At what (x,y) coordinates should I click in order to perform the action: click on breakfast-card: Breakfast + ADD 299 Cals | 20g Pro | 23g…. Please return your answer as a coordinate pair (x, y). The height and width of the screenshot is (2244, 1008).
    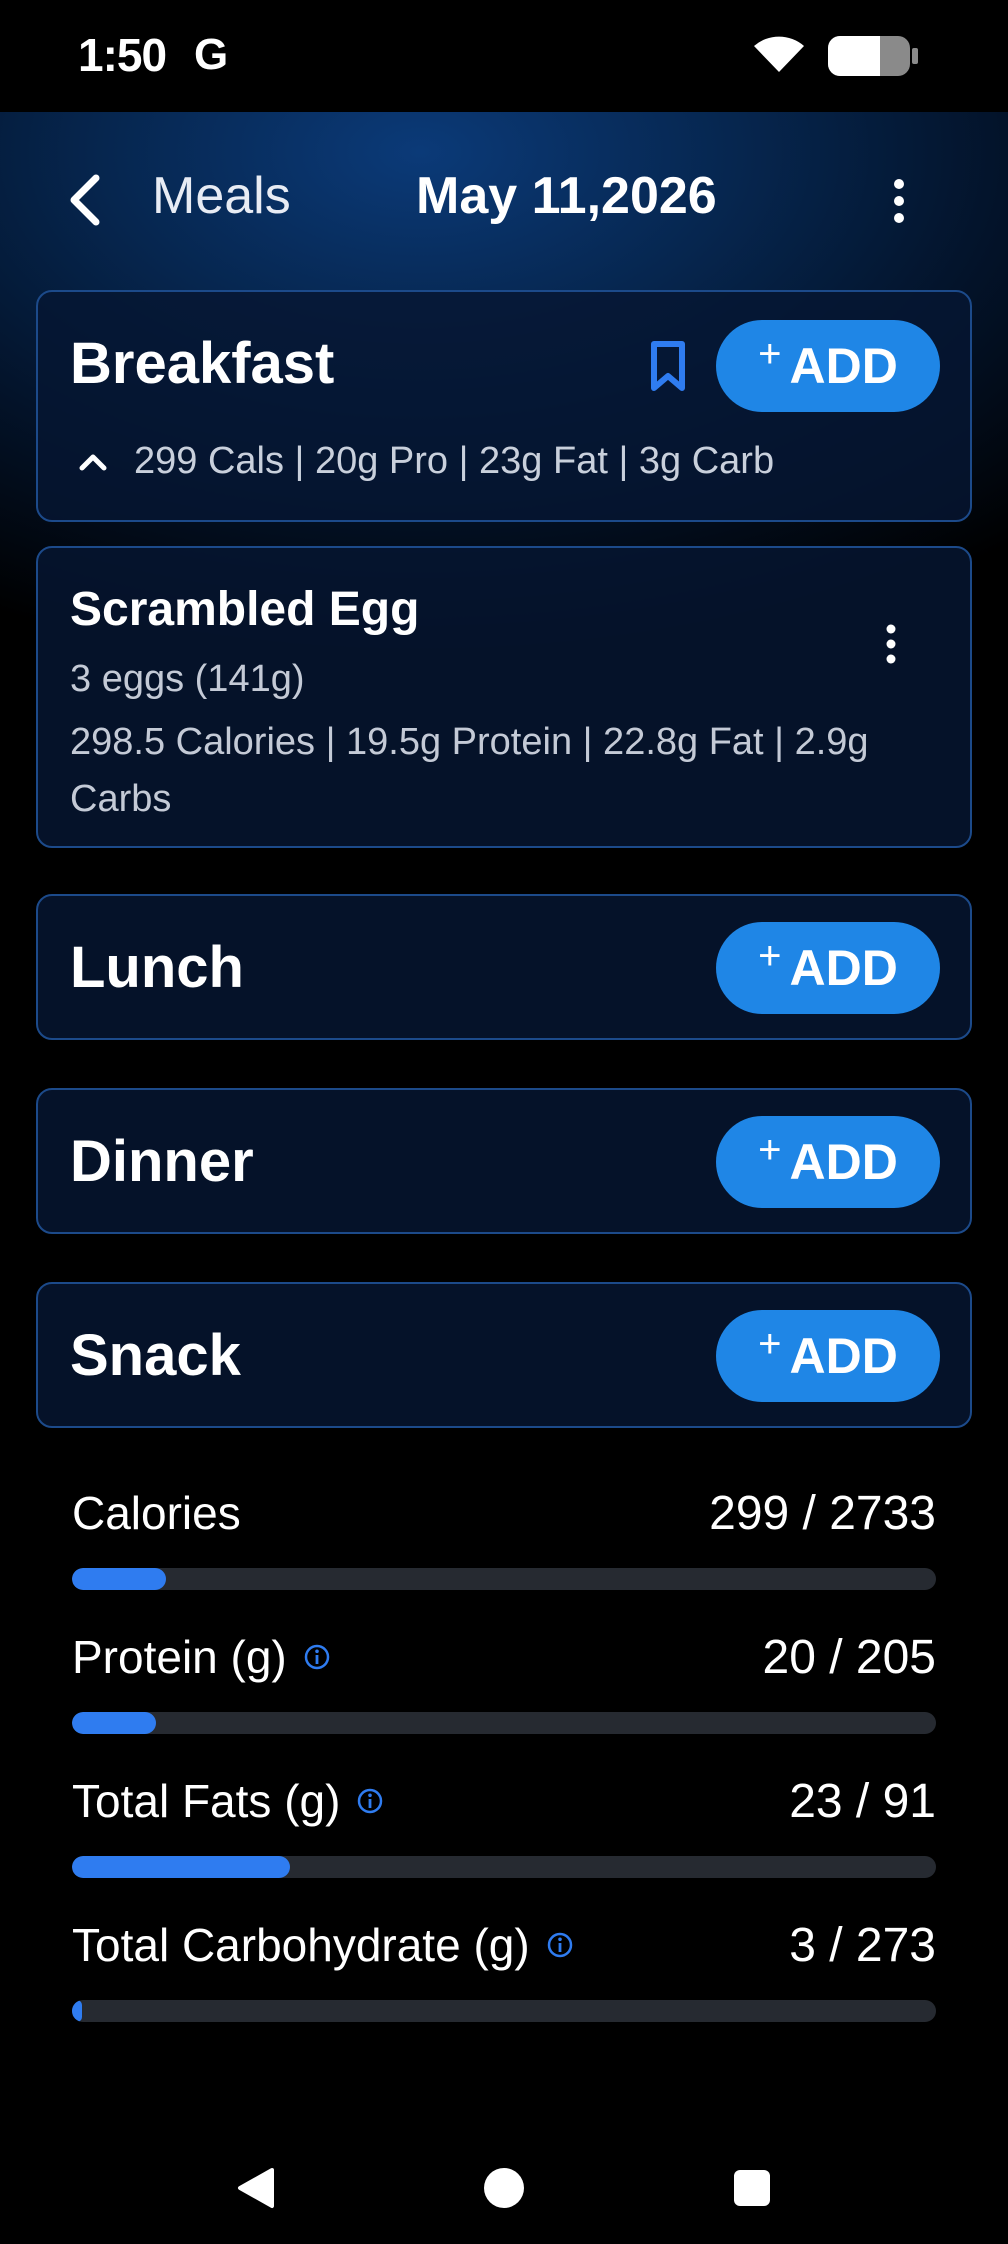
    Looking at the image, I should click on (504, 406).